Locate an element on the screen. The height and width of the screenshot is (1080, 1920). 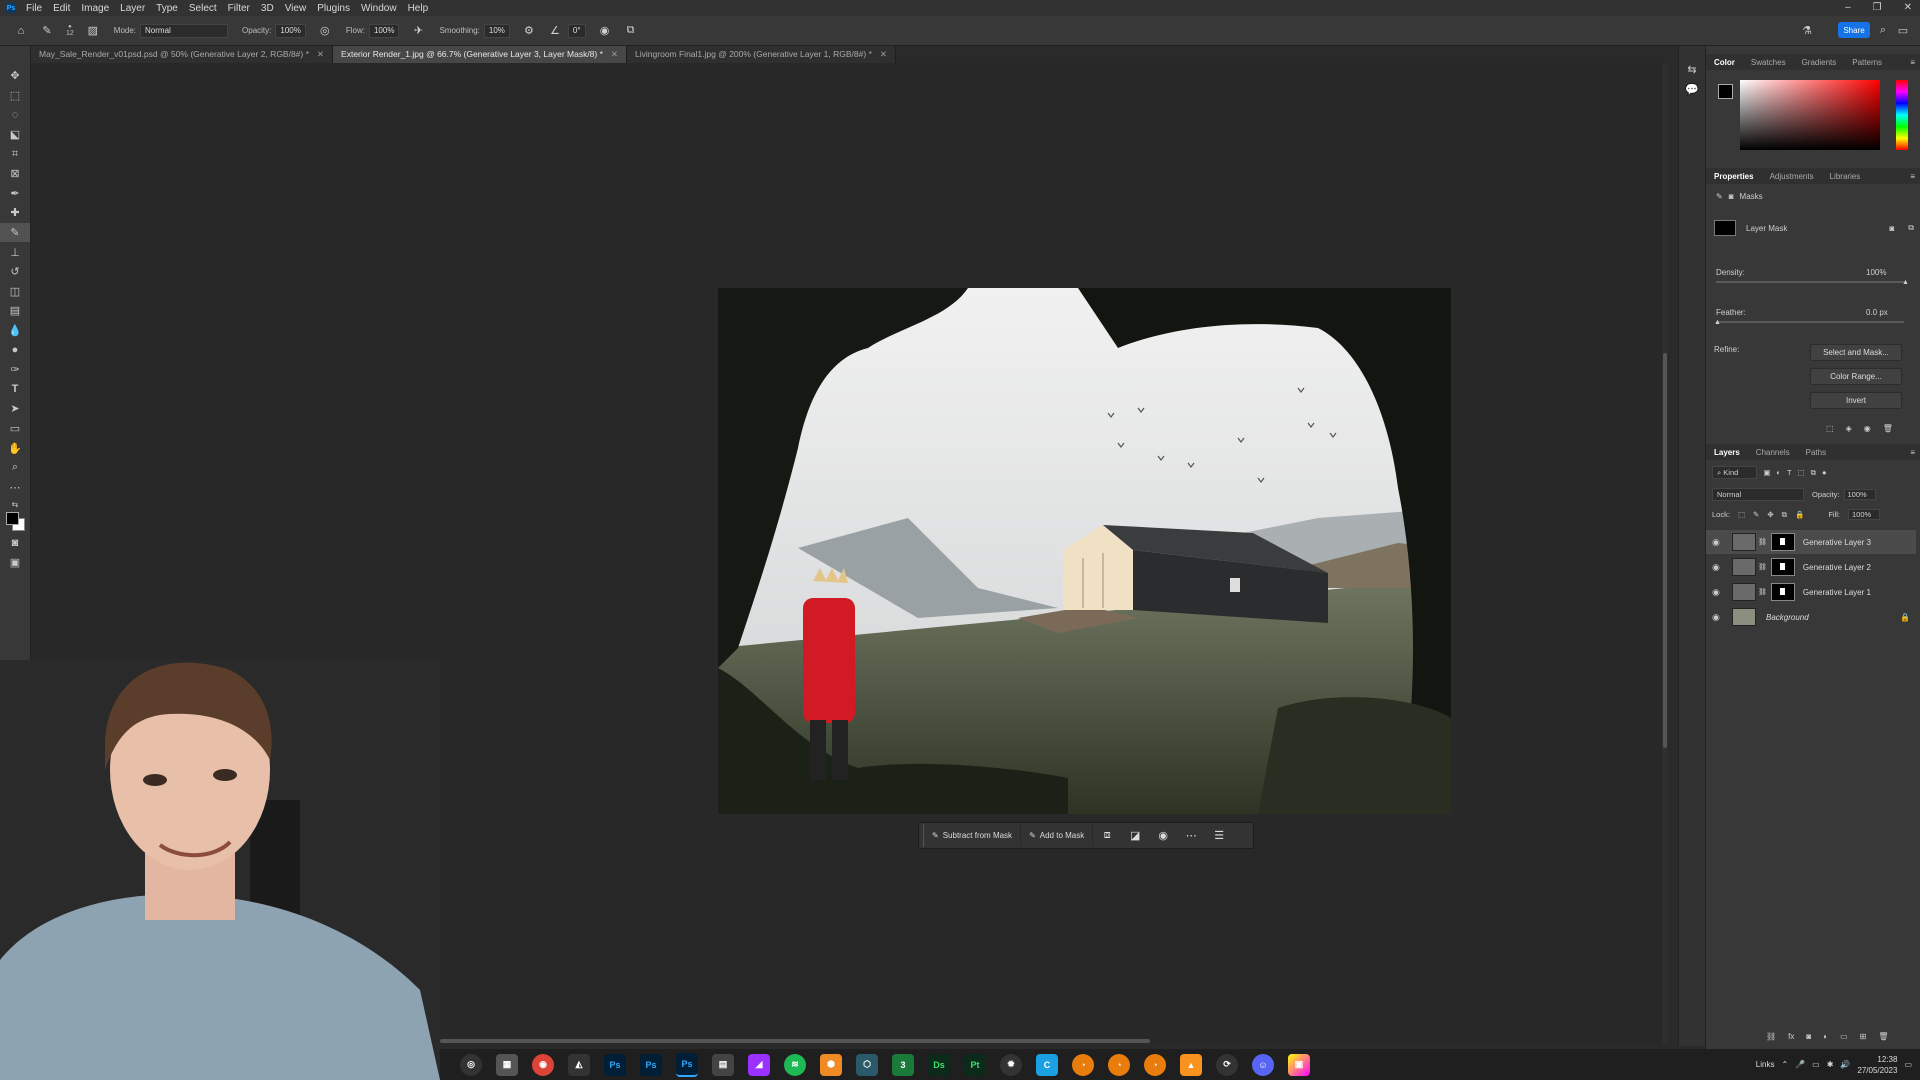
add-mask-icon: ◙ is located at coordinates (1808, 1036).